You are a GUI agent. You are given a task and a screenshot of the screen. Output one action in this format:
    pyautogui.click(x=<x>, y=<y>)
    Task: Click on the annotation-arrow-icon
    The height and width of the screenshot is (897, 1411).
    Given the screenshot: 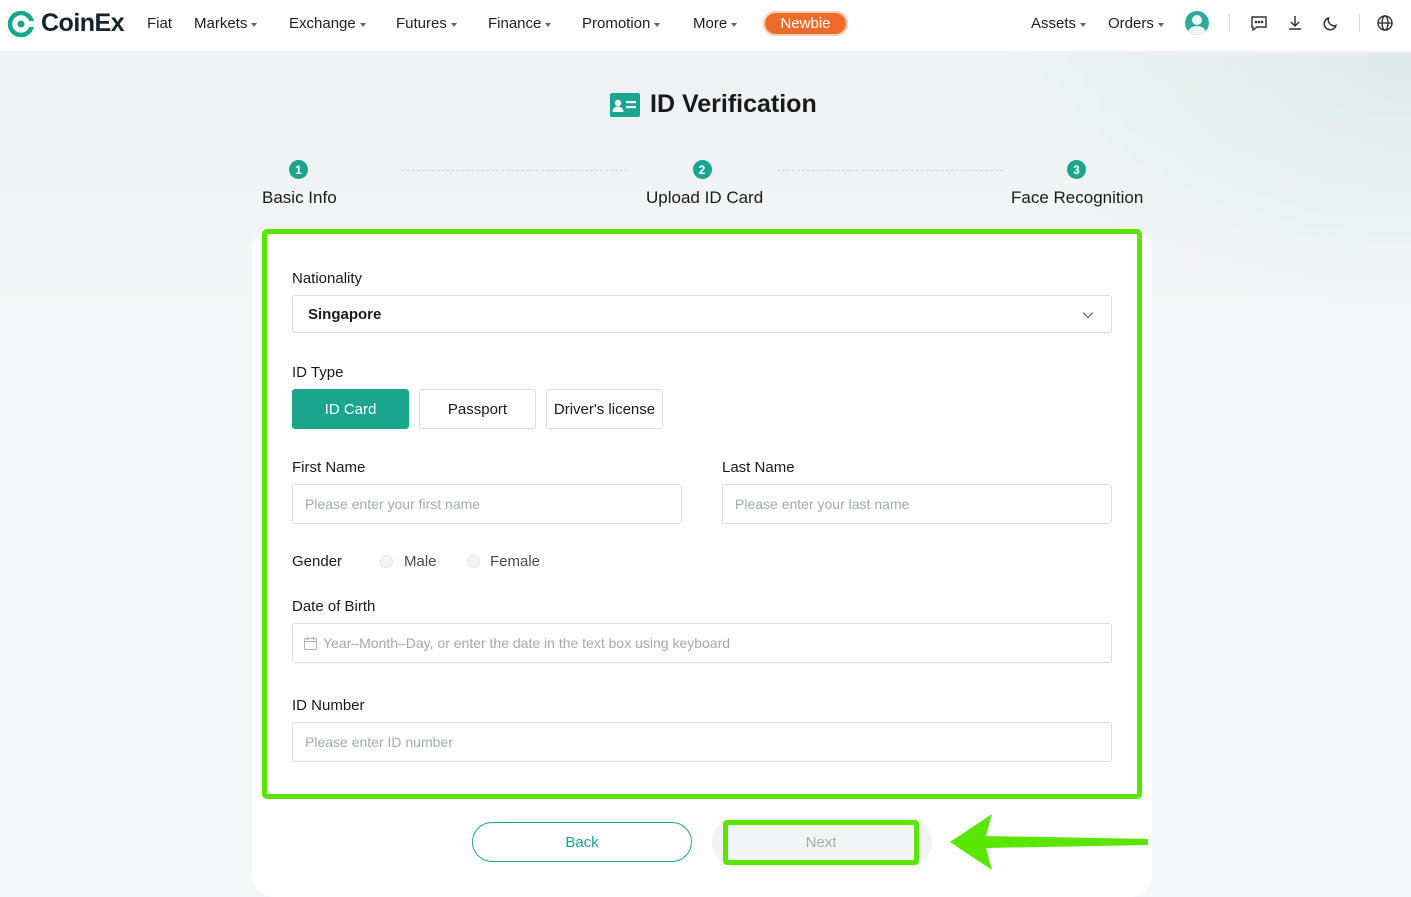 What is the action you would take?
    pyautogui.click(x=1049, y=842)
    